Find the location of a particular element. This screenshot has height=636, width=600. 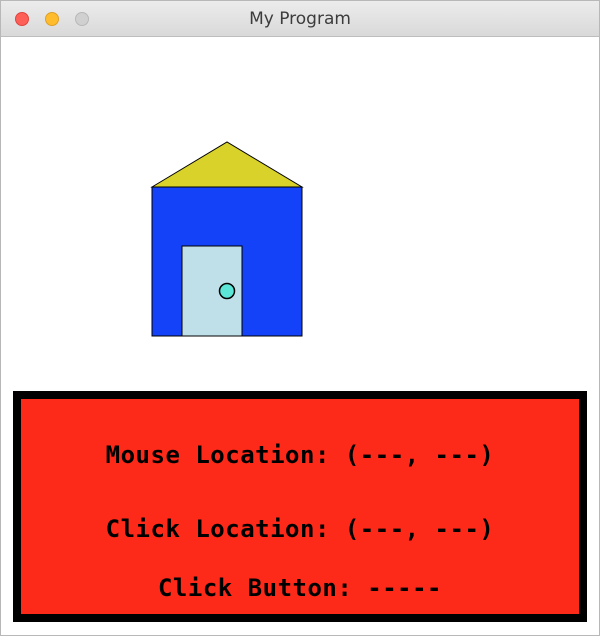

click-location-readout: Click Location: (---, ---) is located at coordinates (300, 529).